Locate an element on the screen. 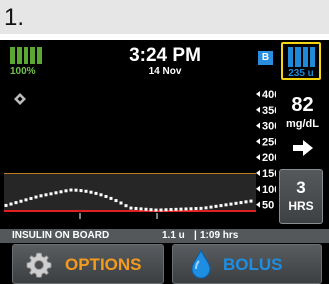 The height and width of the screenshot is (284, 329). clock-date: 14 Nov is located at coordinates (165, 71).